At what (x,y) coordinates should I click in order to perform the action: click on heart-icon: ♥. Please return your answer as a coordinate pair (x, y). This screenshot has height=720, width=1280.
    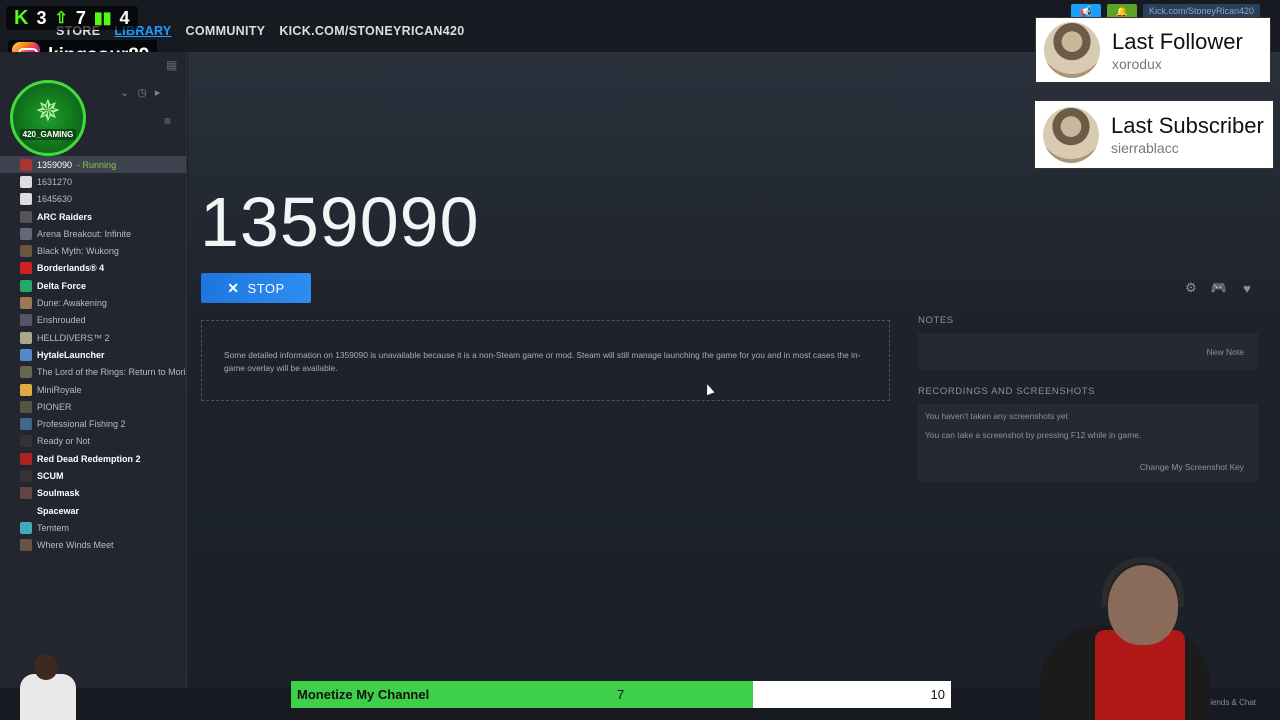
    Looking at the image, I should click on (1247, 288).